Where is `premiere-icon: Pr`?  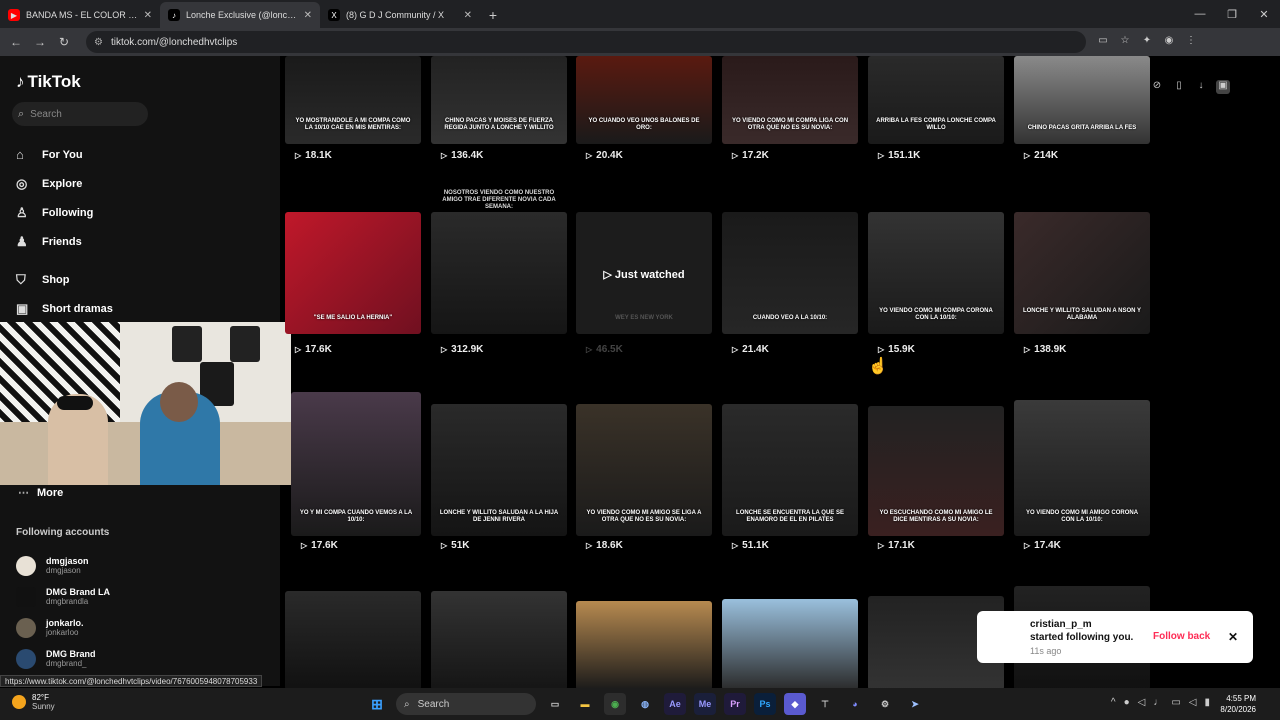
premiere-icon: Pr is located at coordinates (735, 704).